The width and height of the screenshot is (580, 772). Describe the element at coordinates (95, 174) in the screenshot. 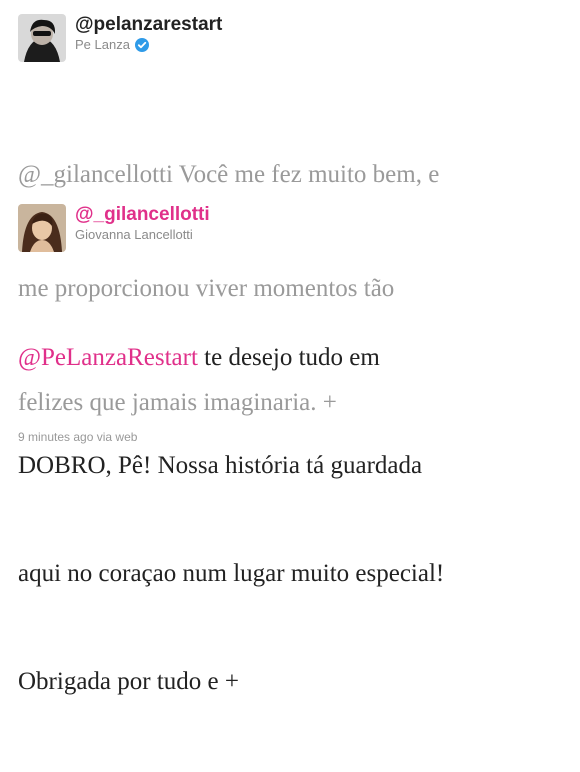

I see `mention-link: @_gilancellotti` at that location.